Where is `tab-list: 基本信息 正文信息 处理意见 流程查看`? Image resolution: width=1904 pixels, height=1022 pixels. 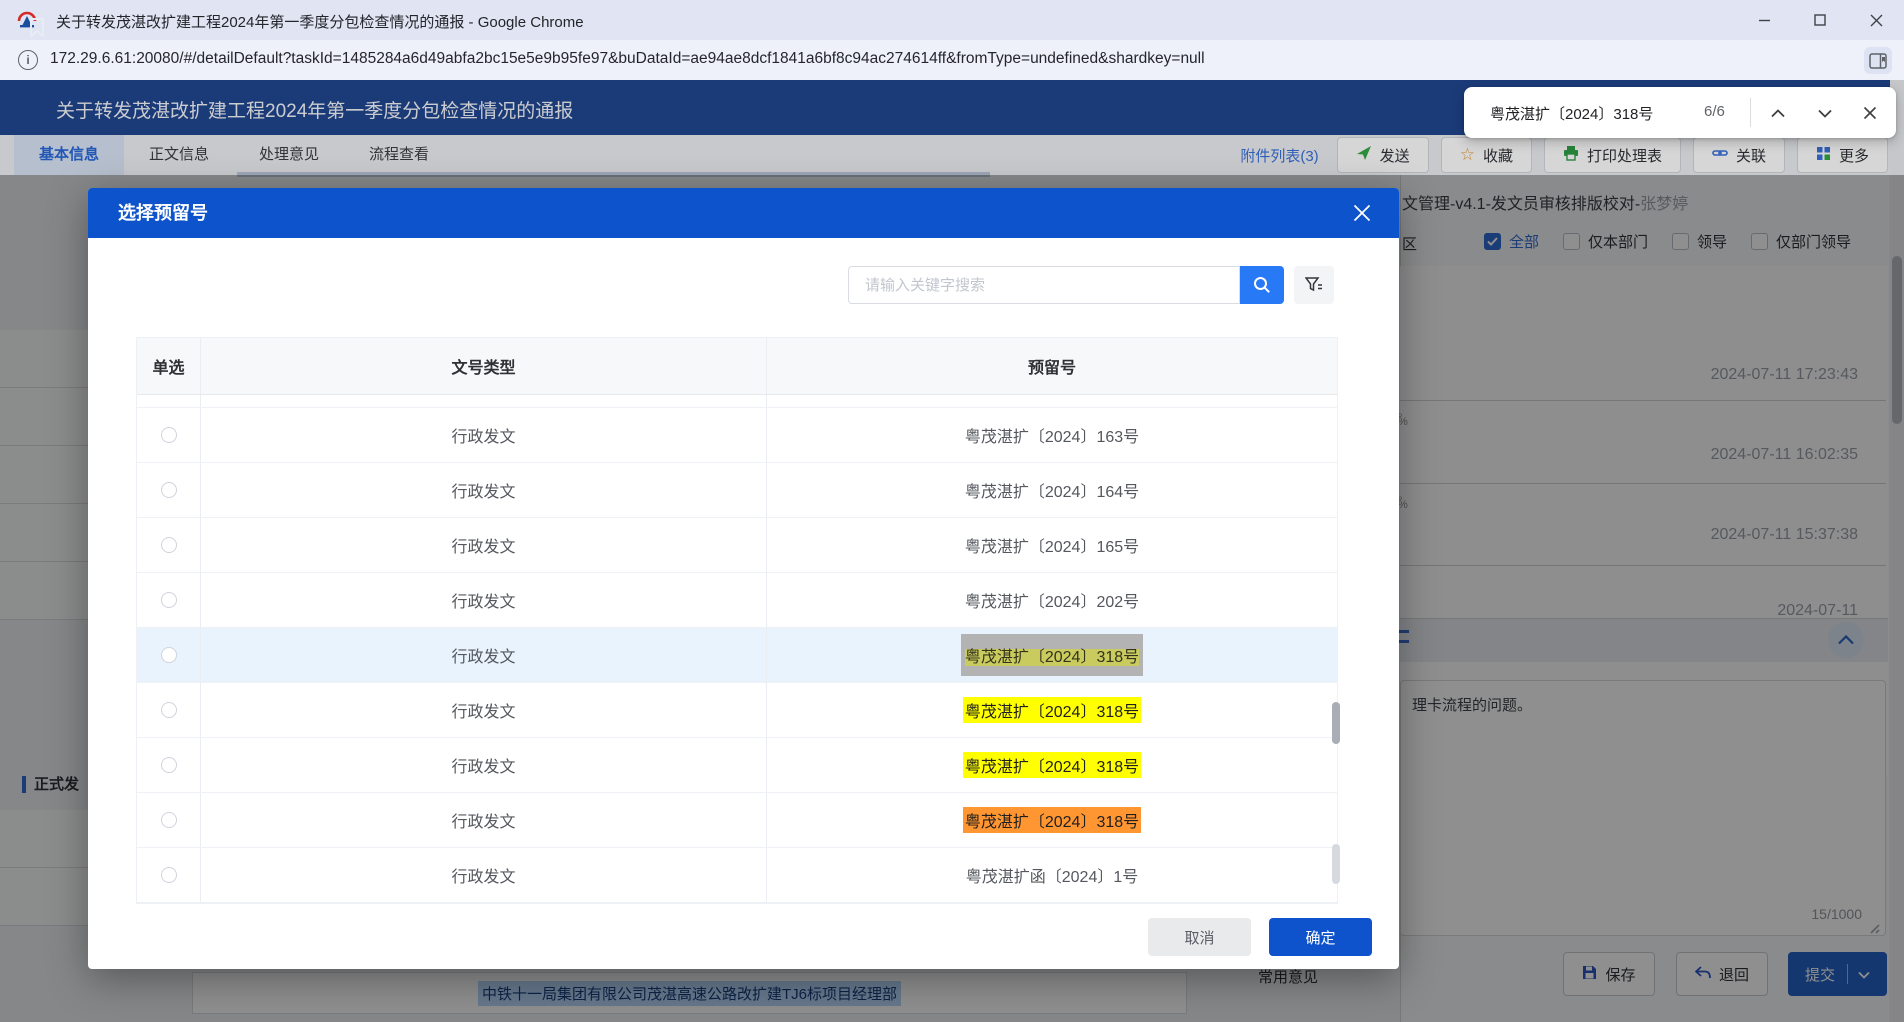
tab-list: 基本信息 正文信息 处理意见 流程查看 is located at coordinates (234, 155).